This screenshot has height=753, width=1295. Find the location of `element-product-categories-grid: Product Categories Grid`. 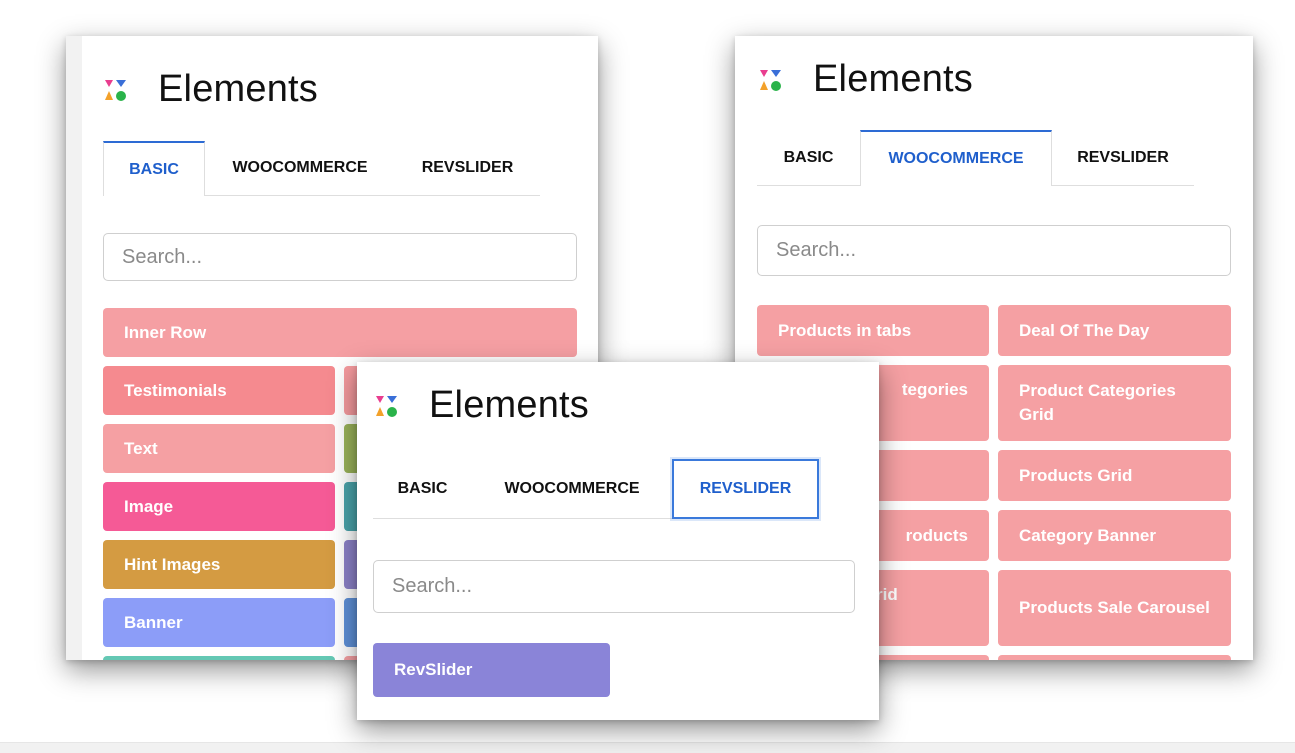

element-product-categories-grid: Product Categories Grid is located at coordinates (1114, 403).